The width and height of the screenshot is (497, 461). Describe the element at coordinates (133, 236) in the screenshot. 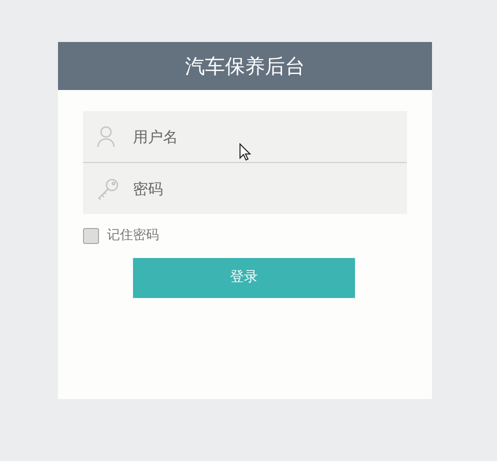

I see `remember-label: 记住密码` at that location.